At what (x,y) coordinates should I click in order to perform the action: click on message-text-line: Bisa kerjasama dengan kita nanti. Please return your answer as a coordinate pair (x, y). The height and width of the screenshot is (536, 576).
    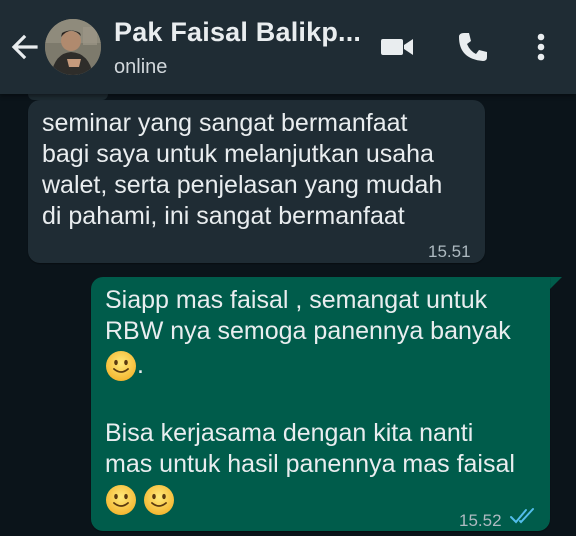
    Looking at the image, I should click on (289, 433).